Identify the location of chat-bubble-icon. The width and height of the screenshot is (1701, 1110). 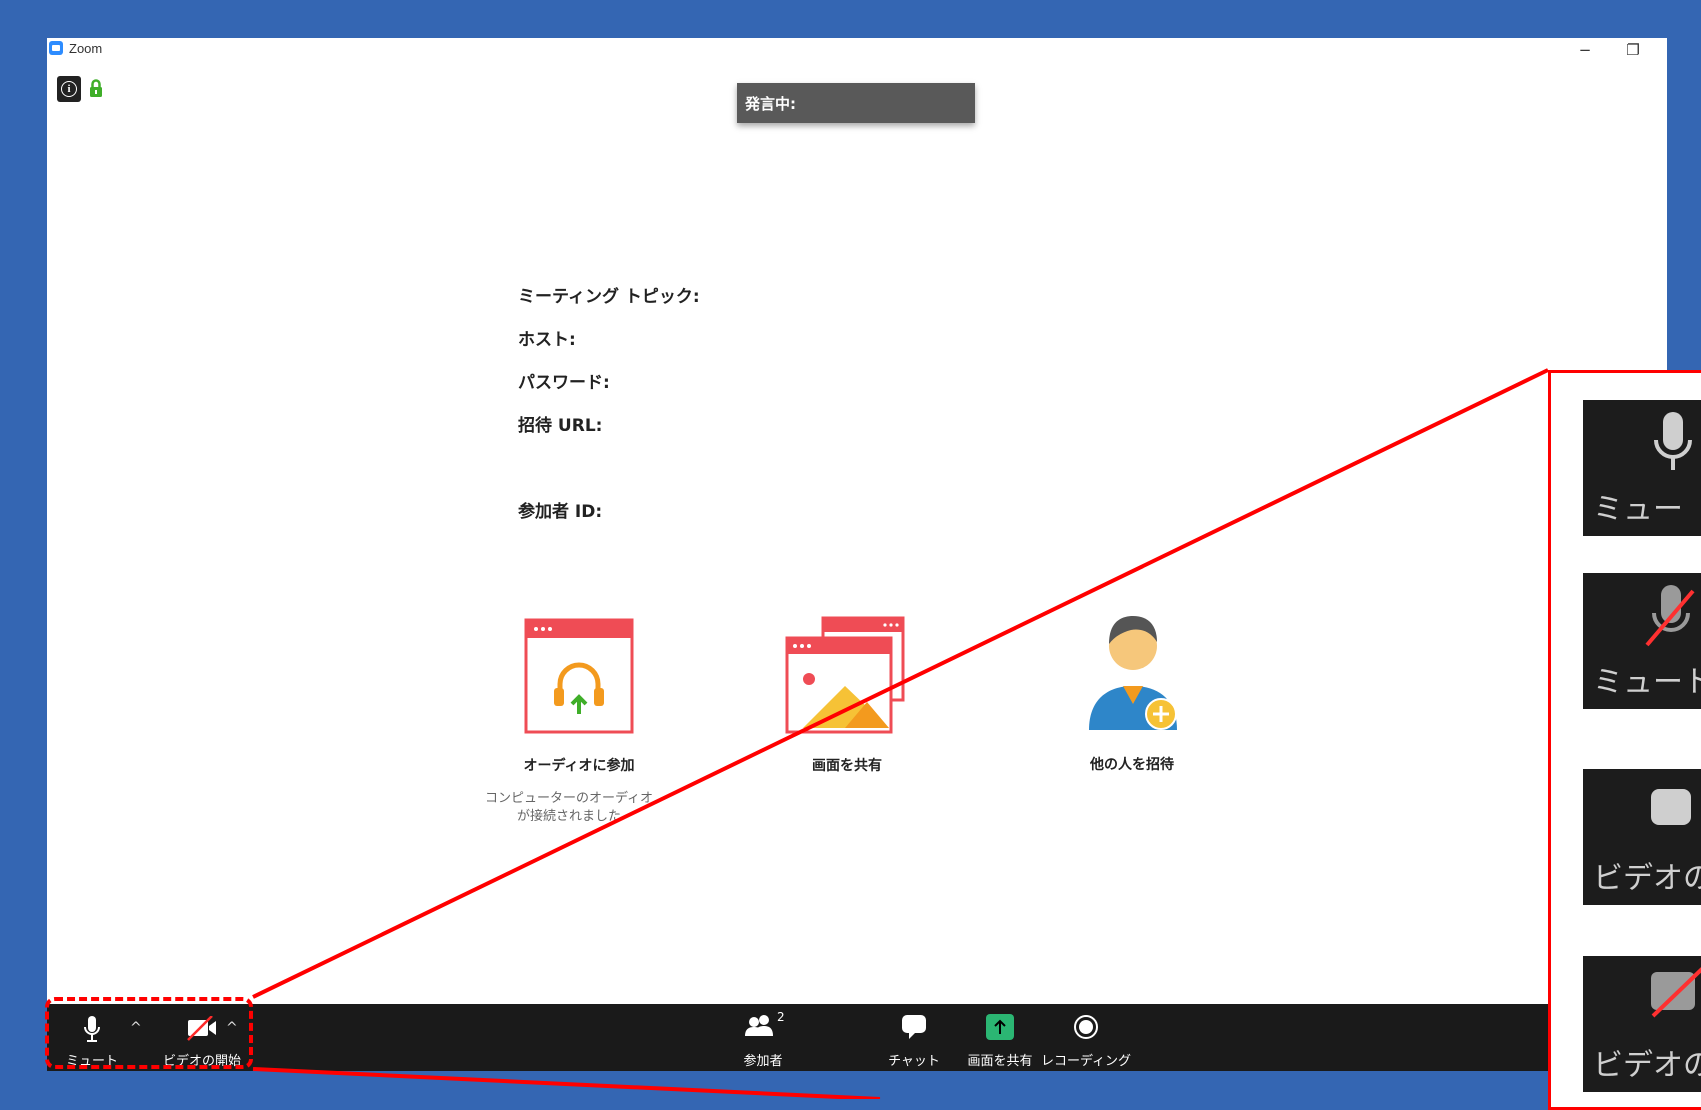
(914, 1027).